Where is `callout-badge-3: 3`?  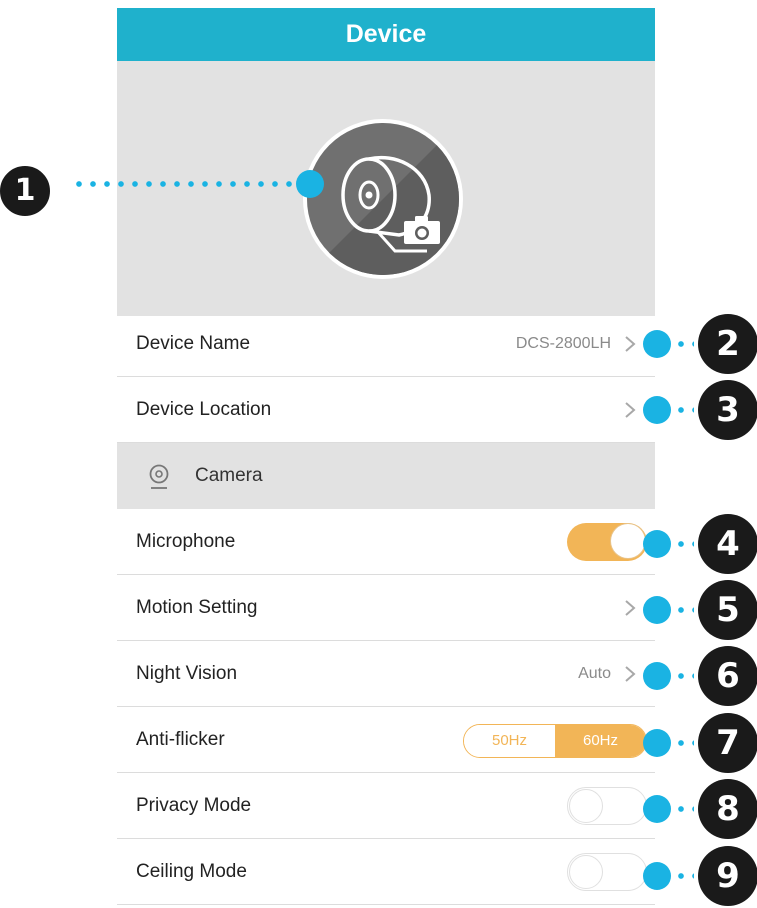 callout-badge-3: 3 is located at coordinates (727, 410).